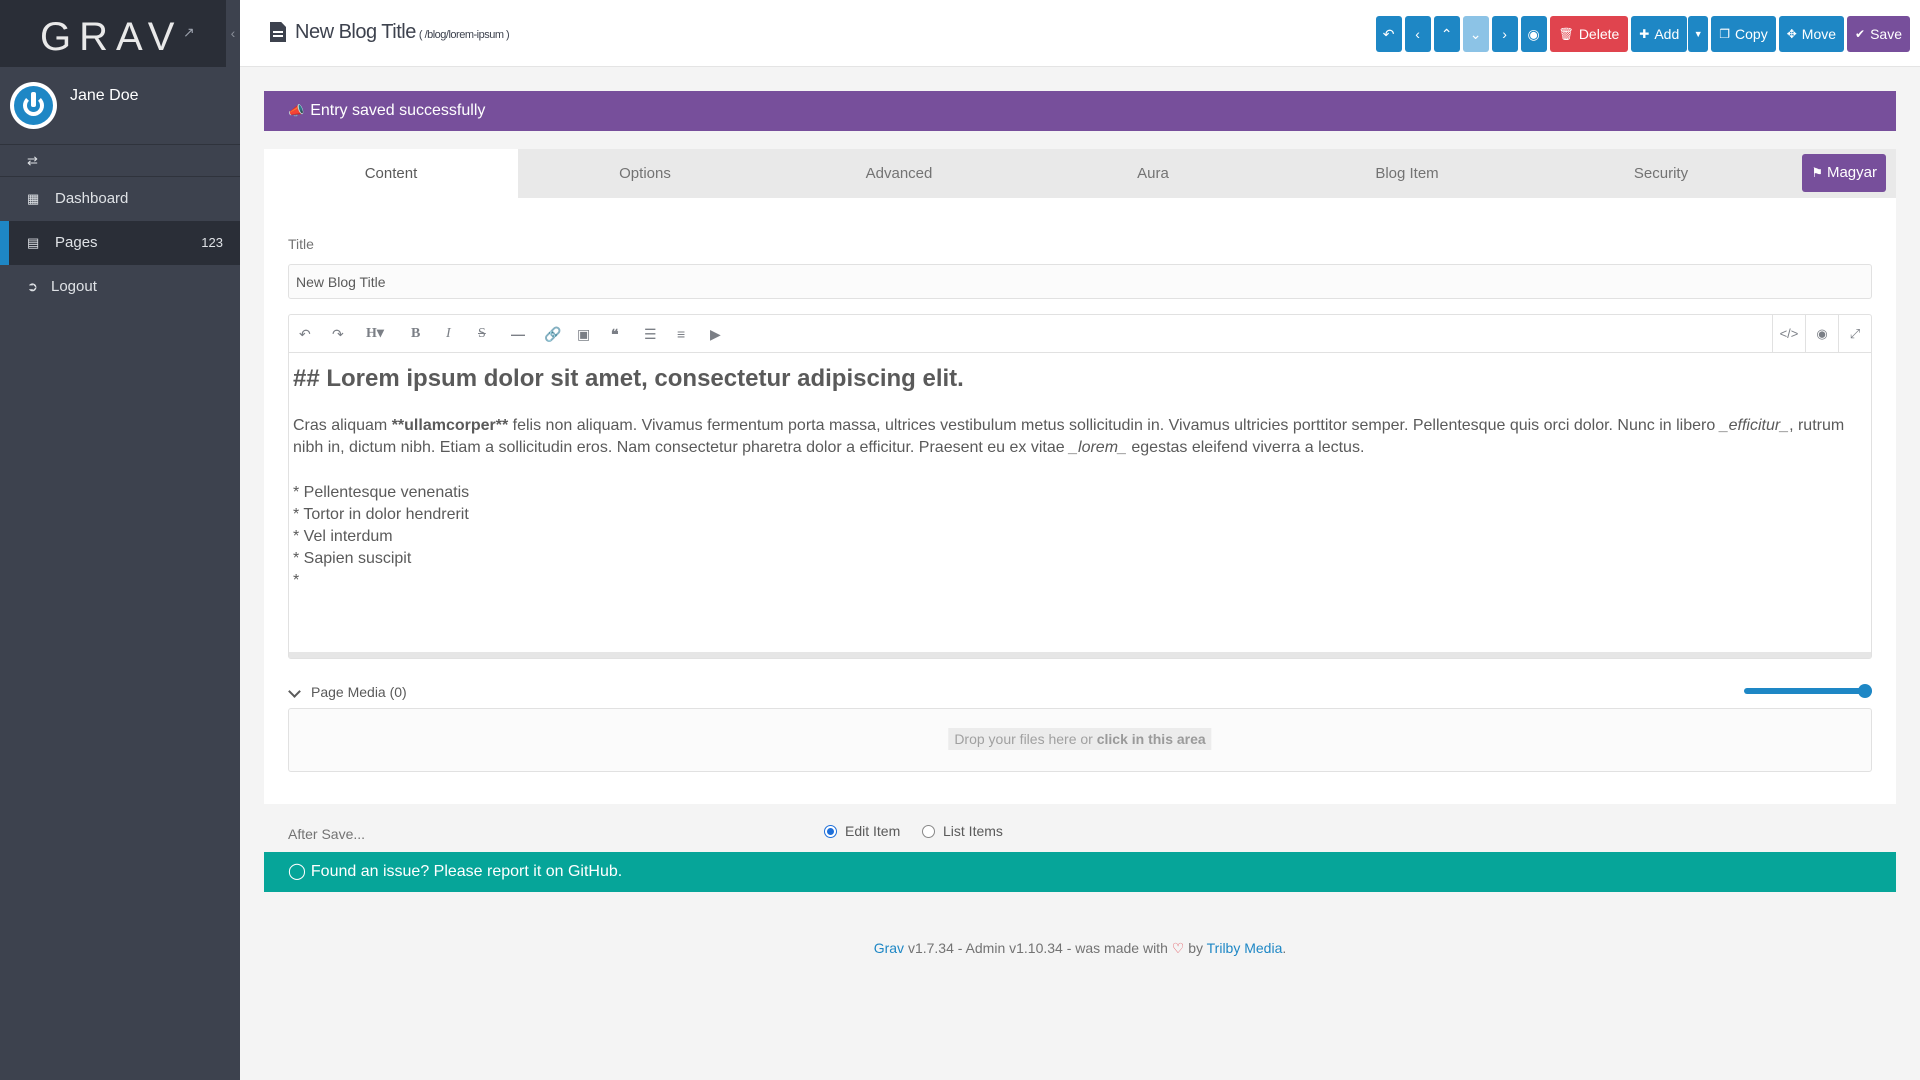 This screenshot has width=1920, height=1080. What do you see at coordinates (899, 173) in the screenshot?
I see `tab-advanced: Advanced` at bounding box center [899, 173].